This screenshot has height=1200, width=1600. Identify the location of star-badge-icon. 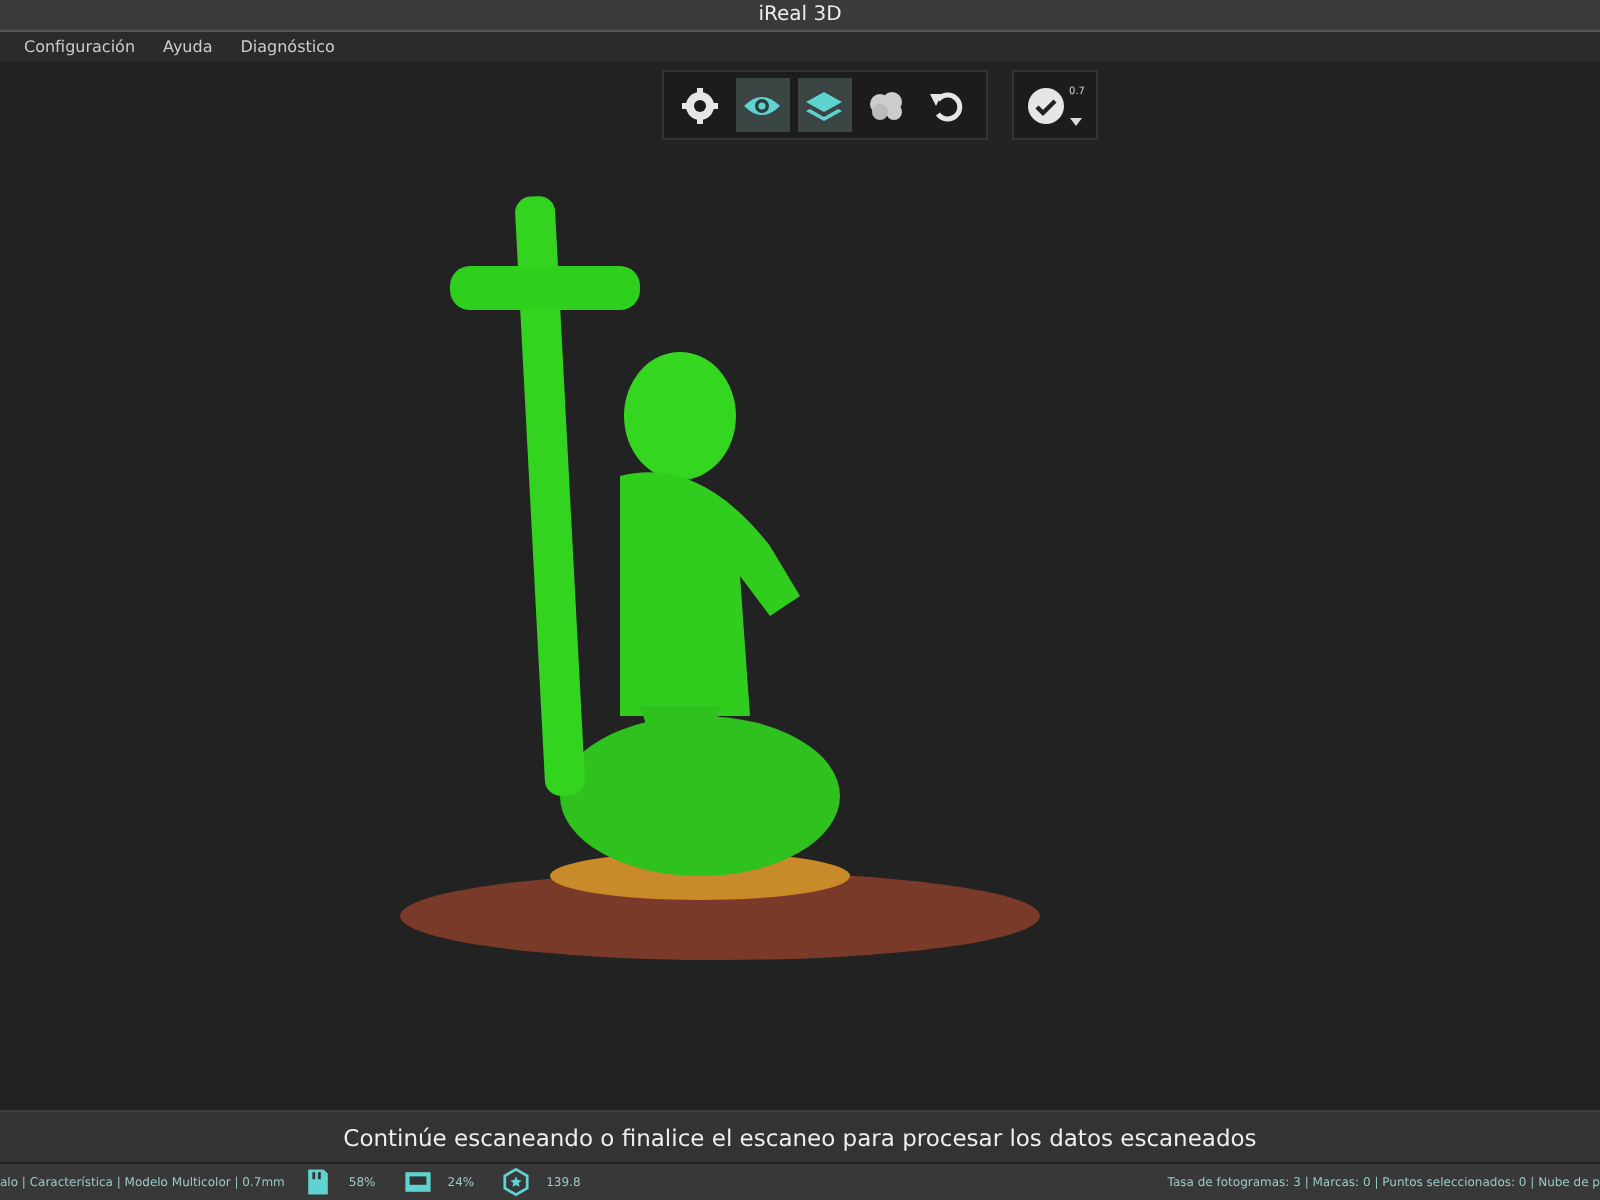
(516, 1182).